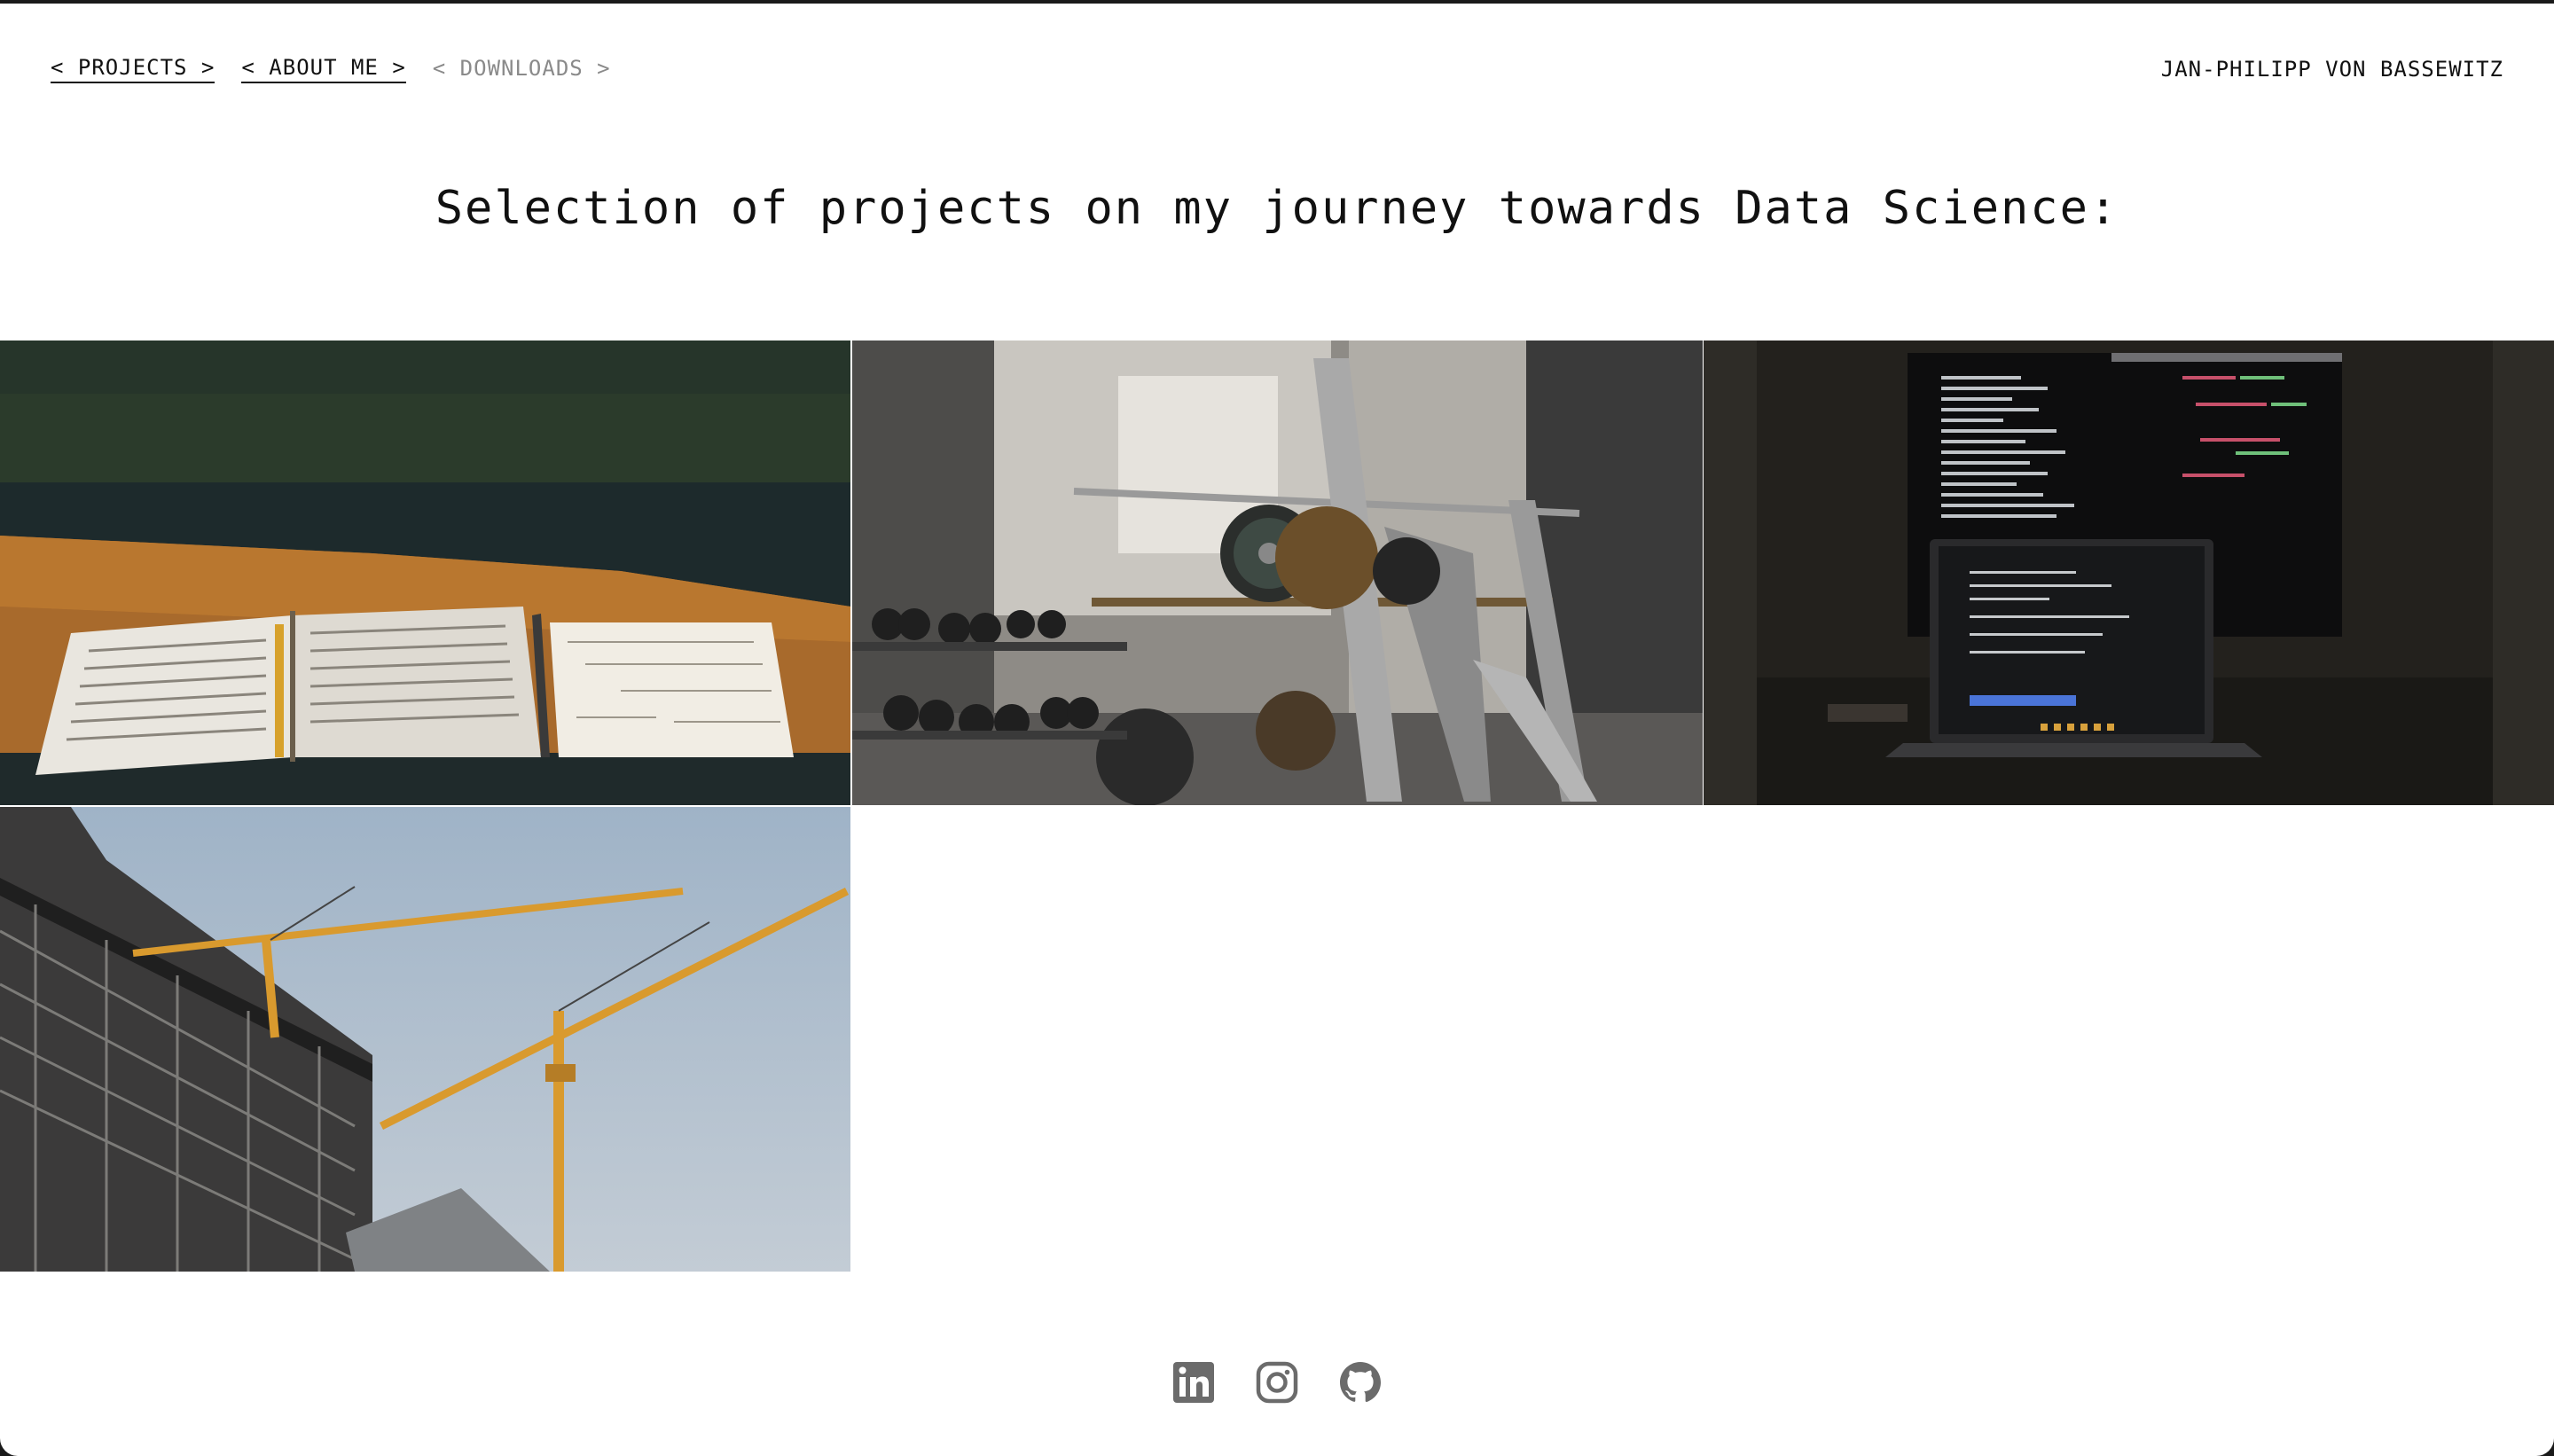  What do you see at coordinates (1277, 2) in the screenshot?
I see `top-border` at bounding box center [1277, 2].